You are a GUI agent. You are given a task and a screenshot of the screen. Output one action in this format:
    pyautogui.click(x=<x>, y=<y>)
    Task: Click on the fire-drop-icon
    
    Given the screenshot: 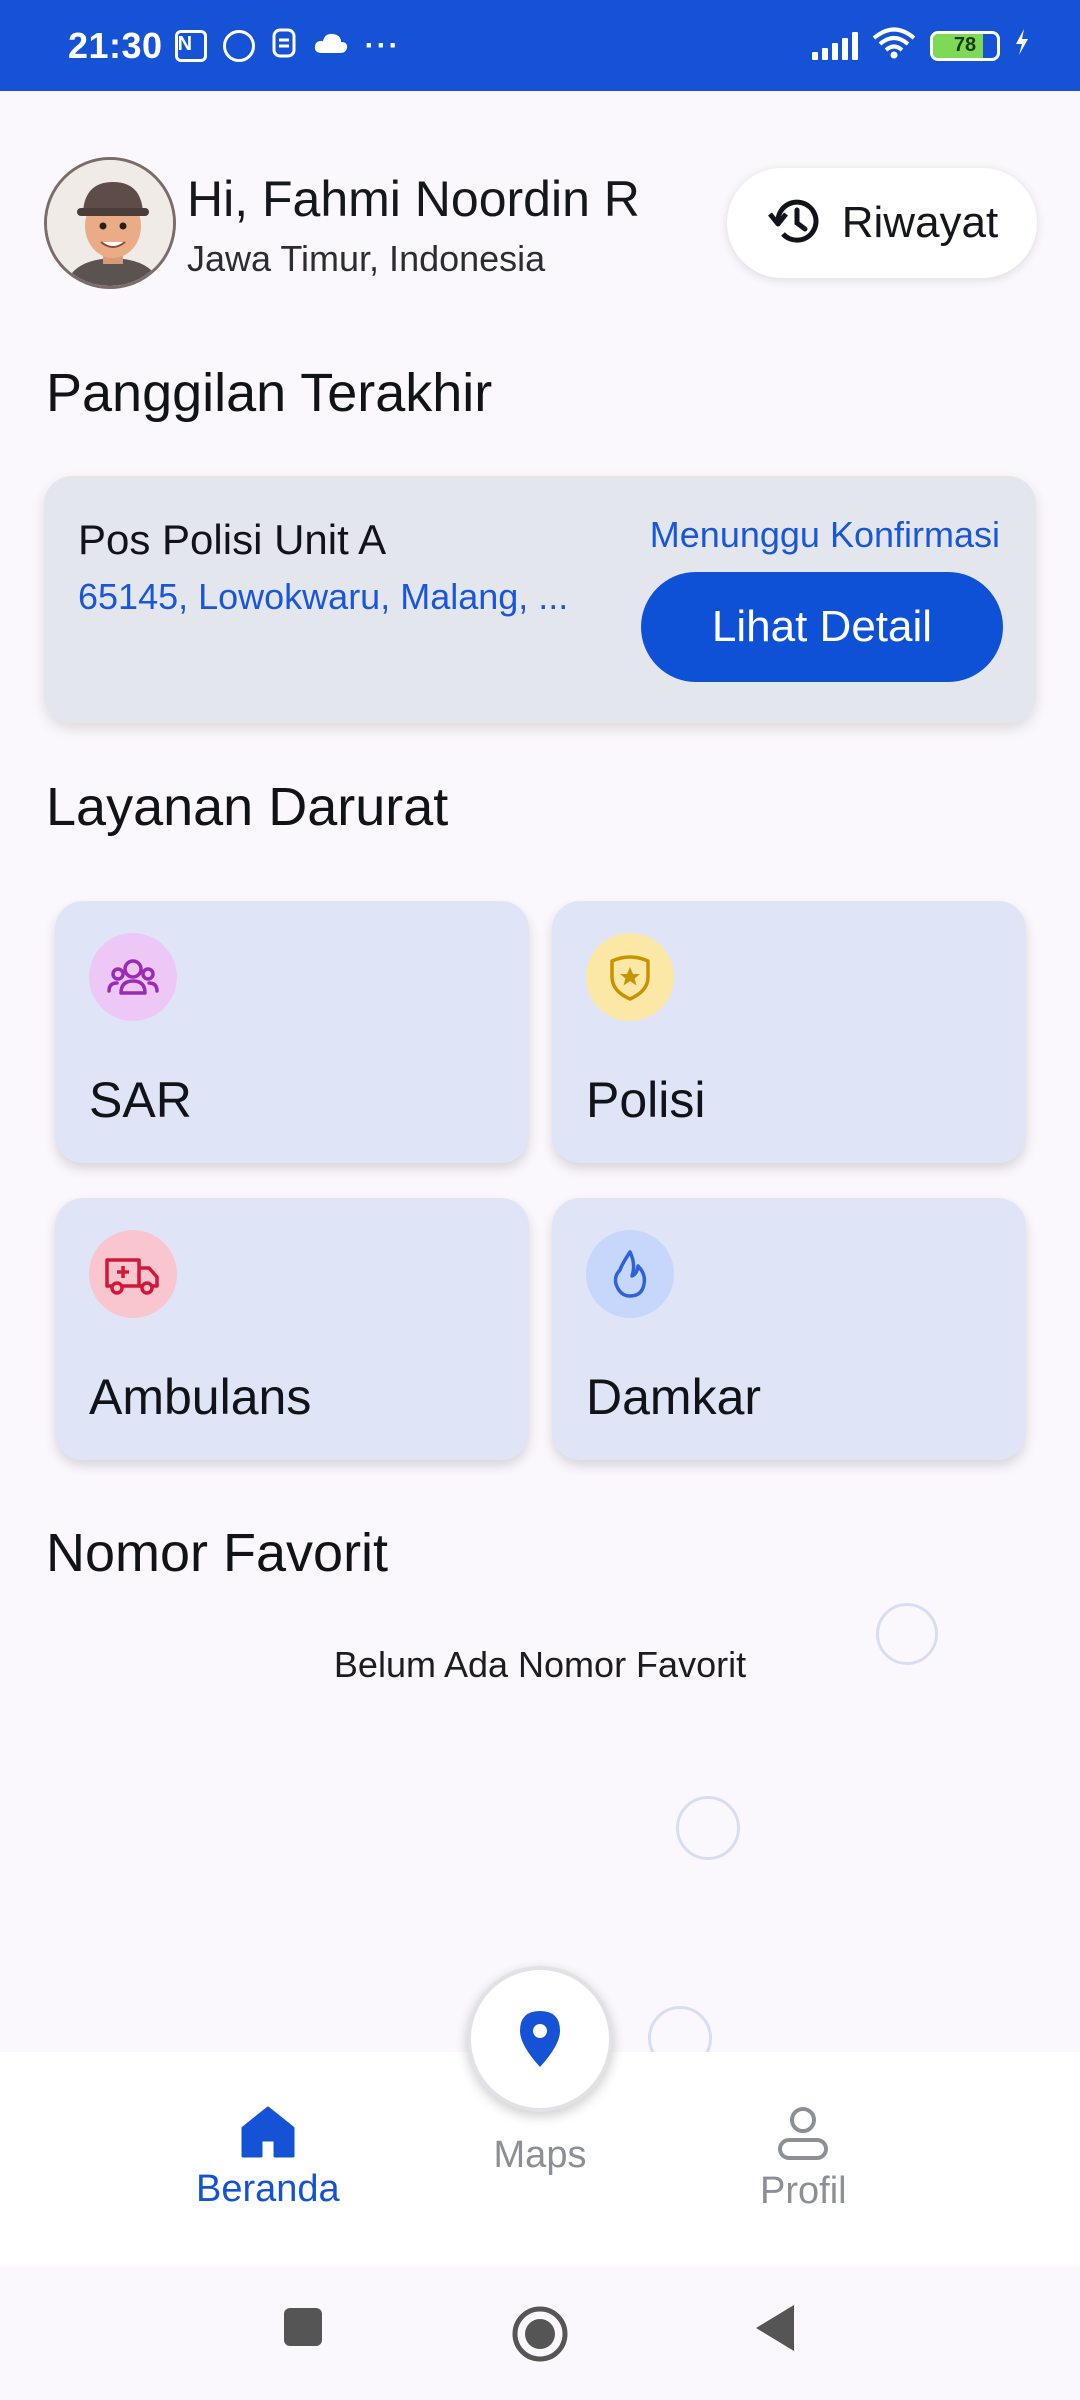 What is the action you would take?
    pyautogui.click(x=630, y=1274)
    